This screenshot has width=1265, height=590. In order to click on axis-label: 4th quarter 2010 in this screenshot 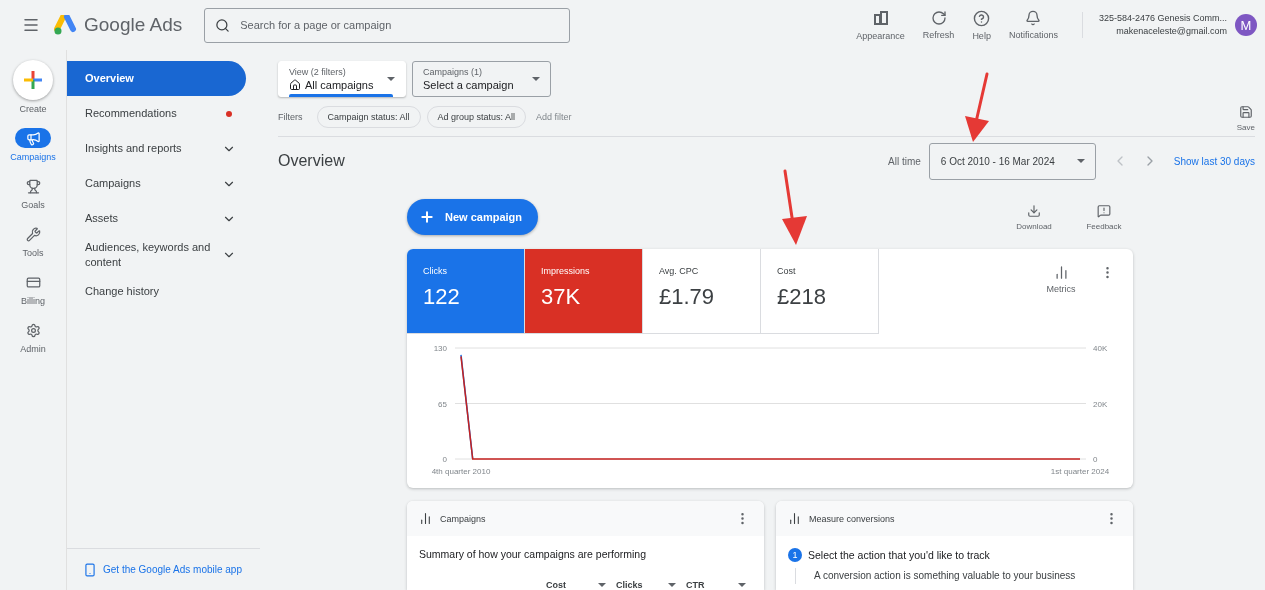, I will do `click(461, 471)`.